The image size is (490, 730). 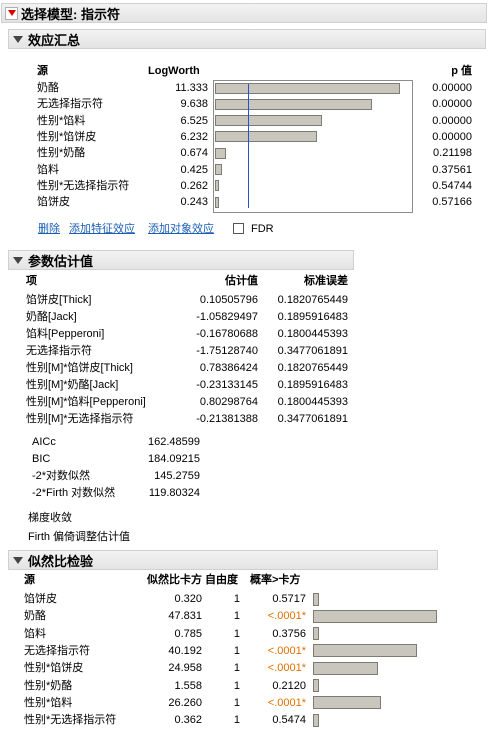 I want to click on column-header-logworth: LogWorth, so click(x=174, y=71).